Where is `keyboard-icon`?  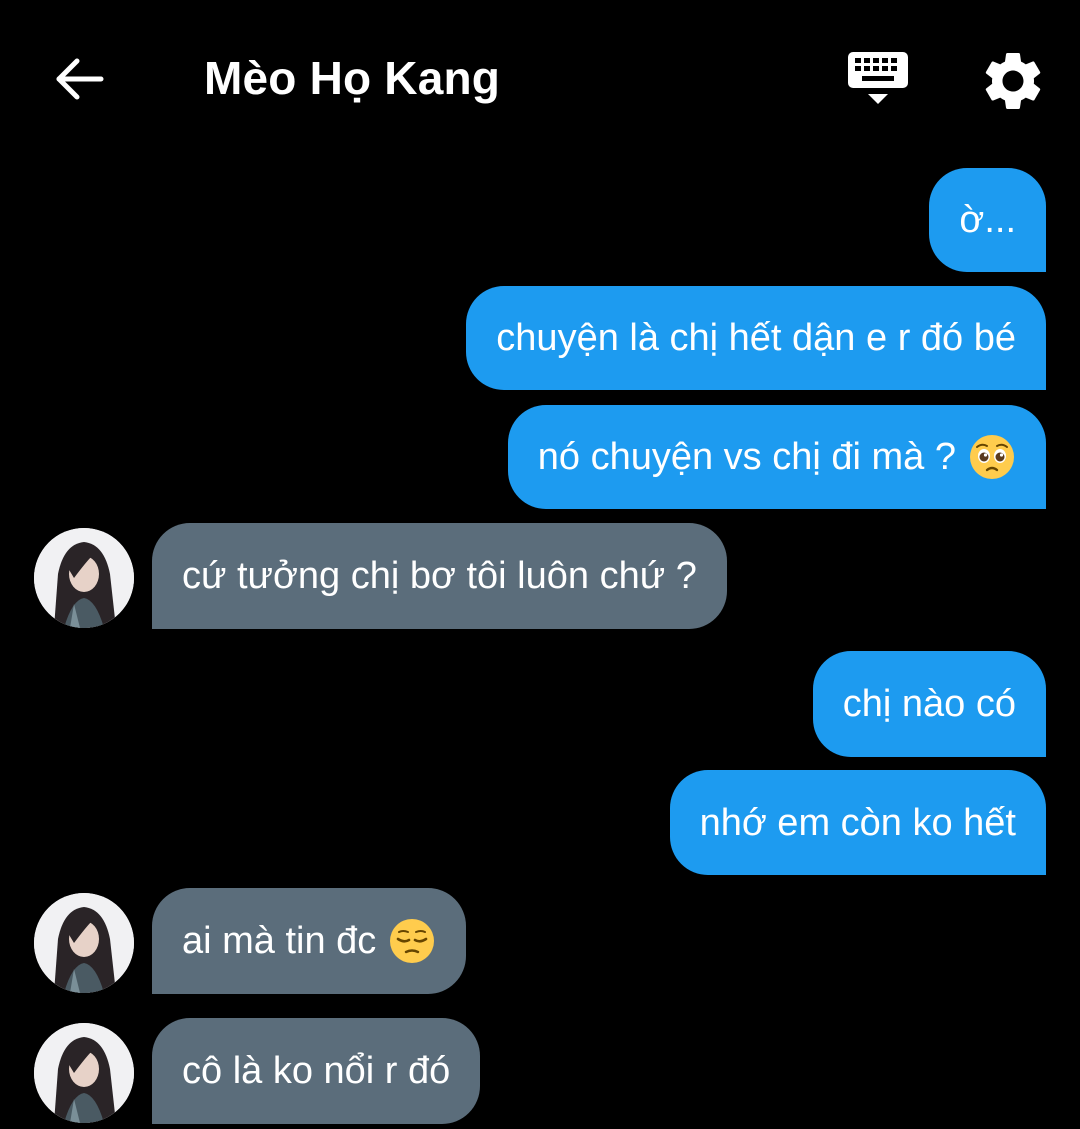 keyboard-icon is located at coordinates (878, 78).